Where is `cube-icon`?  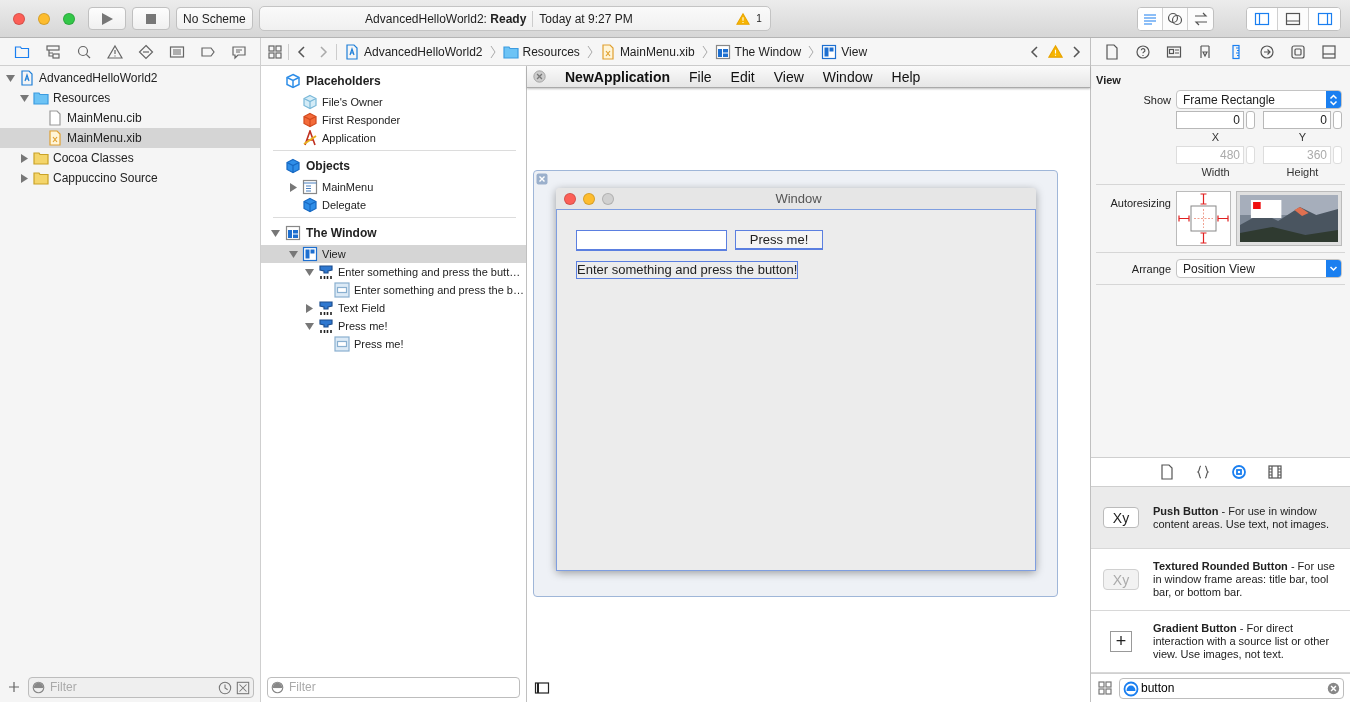 cube-icon is located at coordinates (310, 102).